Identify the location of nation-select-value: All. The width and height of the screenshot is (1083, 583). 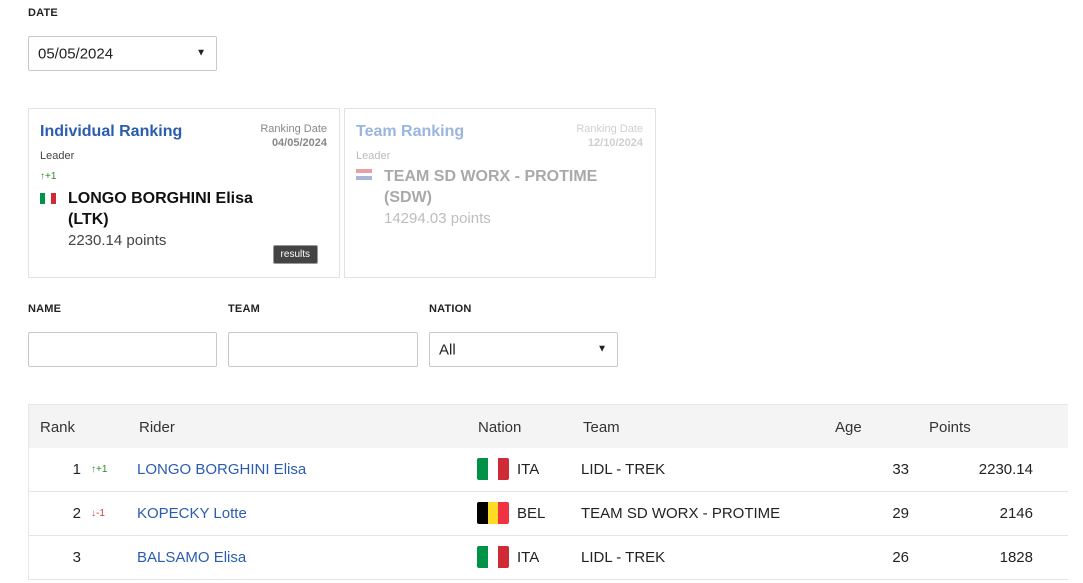
(447, 349).